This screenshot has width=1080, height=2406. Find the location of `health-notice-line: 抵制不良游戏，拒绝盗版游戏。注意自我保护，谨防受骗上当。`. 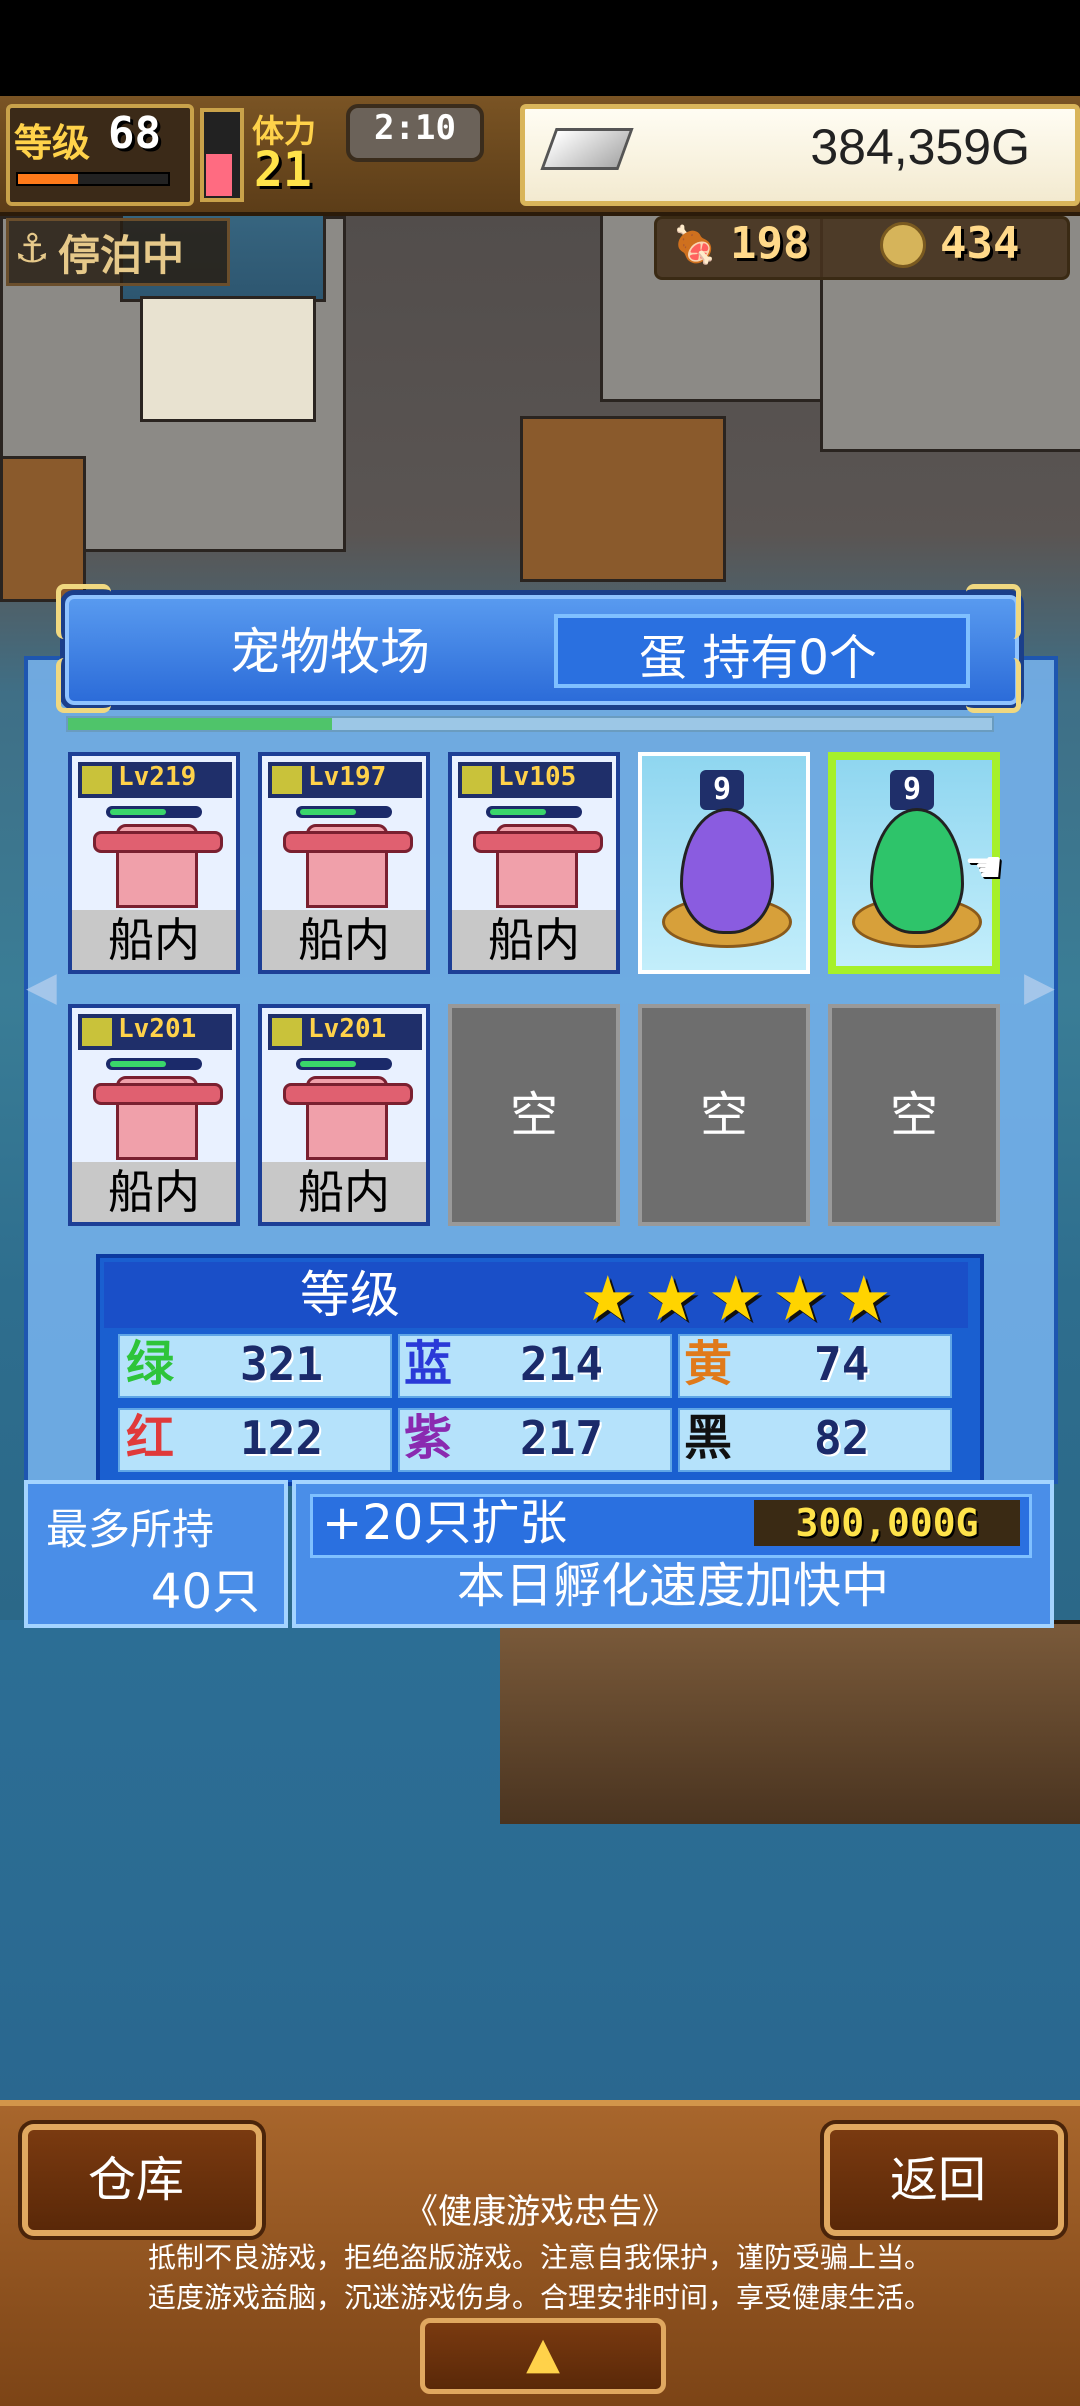

health-notice-line: 抵制不良游戏，拒绝盗版游戏。注意自我保护，谨防受骗上当。 is located at coordinates (539, 2257).